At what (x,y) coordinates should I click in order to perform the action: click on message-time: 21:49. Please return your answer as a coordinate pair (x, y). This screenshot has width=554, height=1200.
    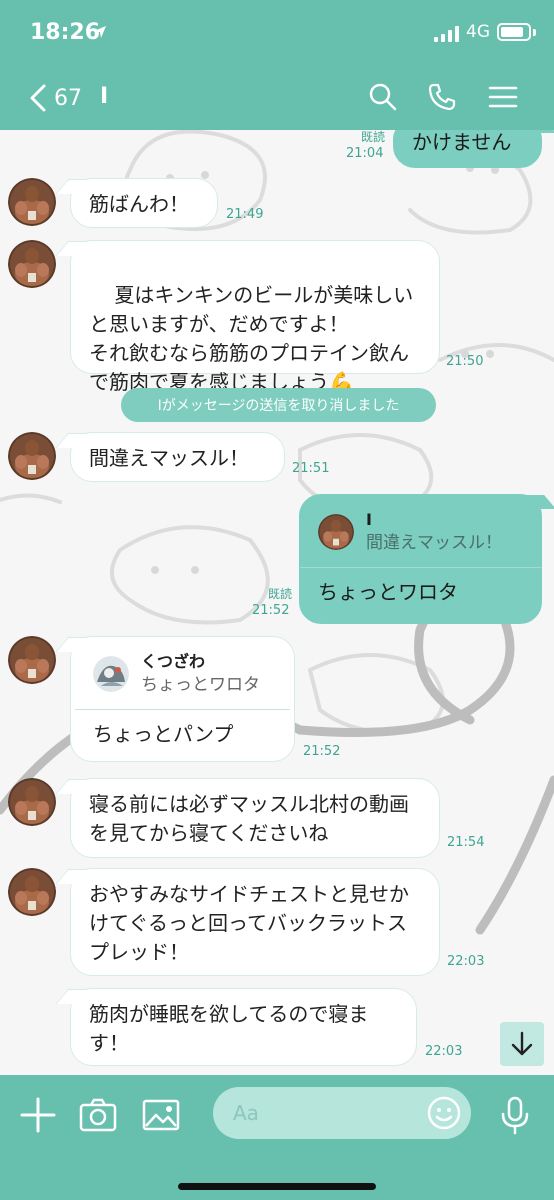
    Looking at the image, I should click on (245, 214).